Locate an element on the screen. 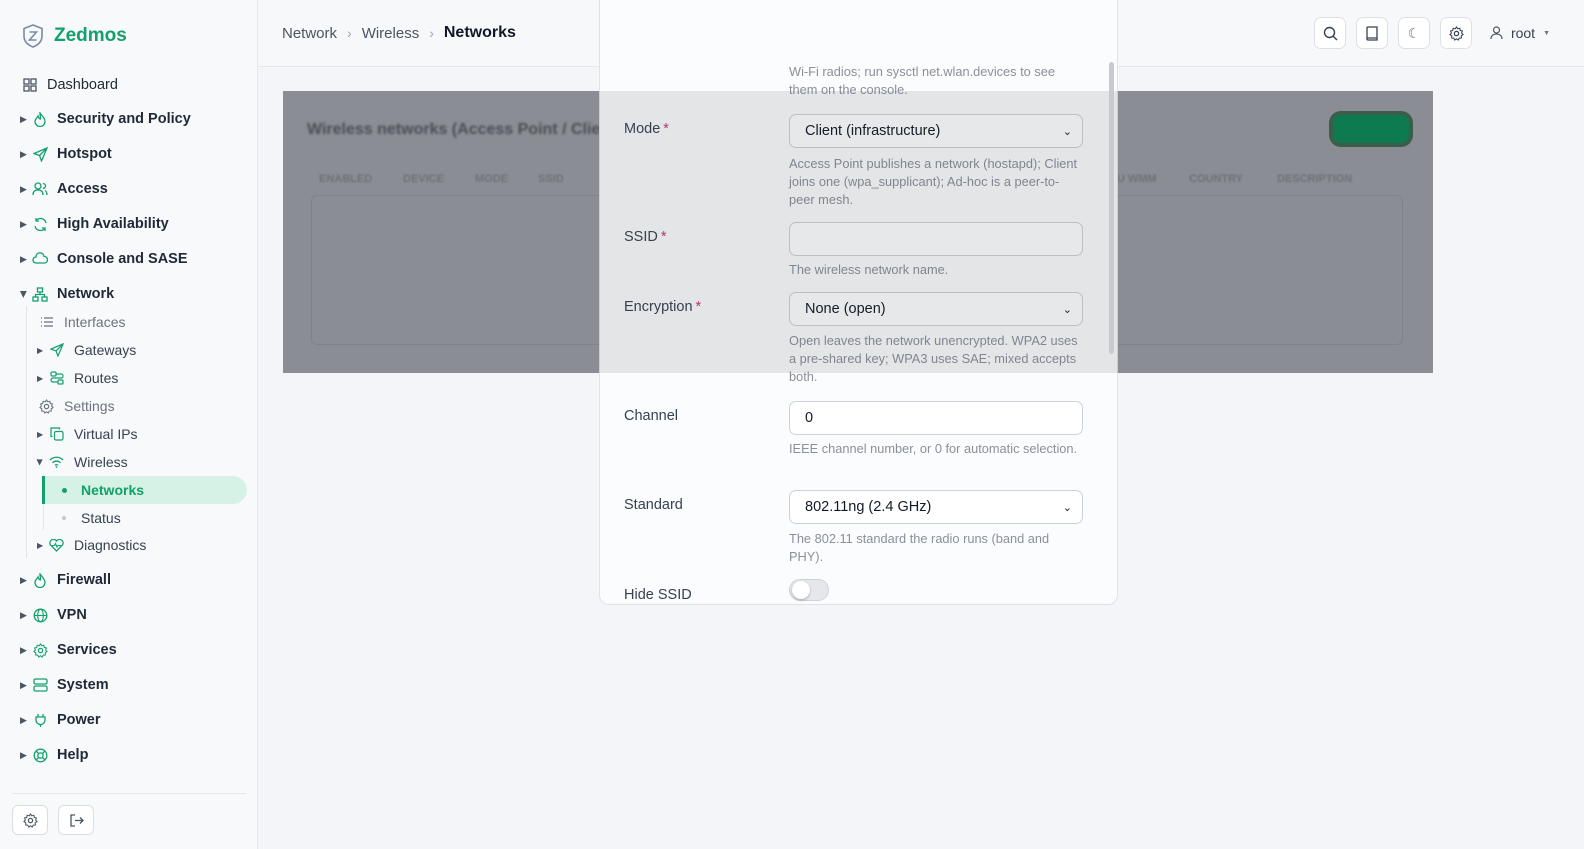 The height and width of the screenshot is (849, 1584). sidebar-item-label: Diagnostics is located at coordinates (110, 545).